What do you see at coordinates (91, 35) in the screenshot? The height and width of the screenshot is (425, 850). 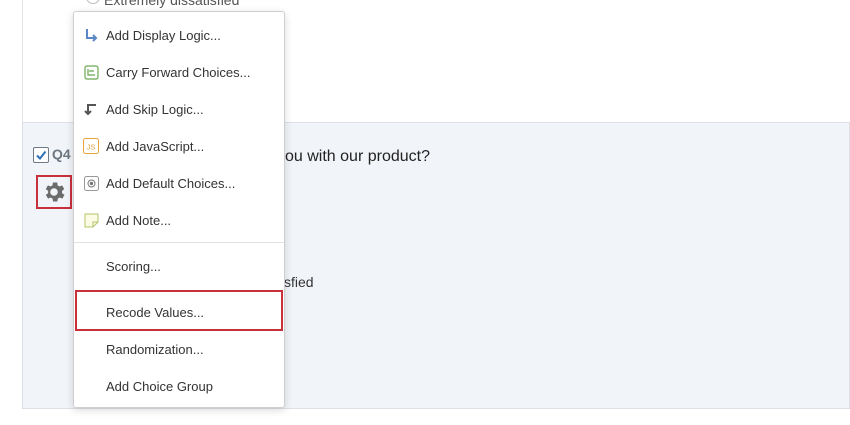 I see `display-logic-icon` at bounding box center [91, 35].